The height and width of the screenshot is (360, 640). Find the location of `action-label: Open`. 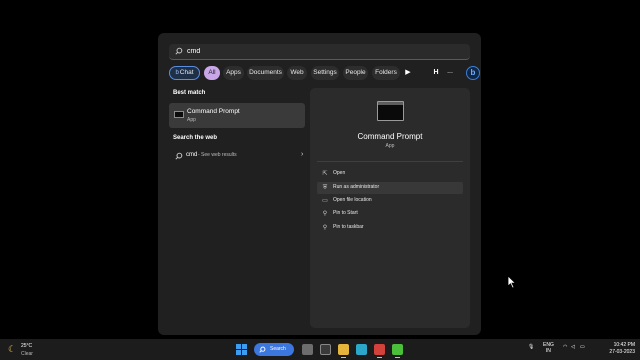

action-label: Open is located at coordinates (339, 173).